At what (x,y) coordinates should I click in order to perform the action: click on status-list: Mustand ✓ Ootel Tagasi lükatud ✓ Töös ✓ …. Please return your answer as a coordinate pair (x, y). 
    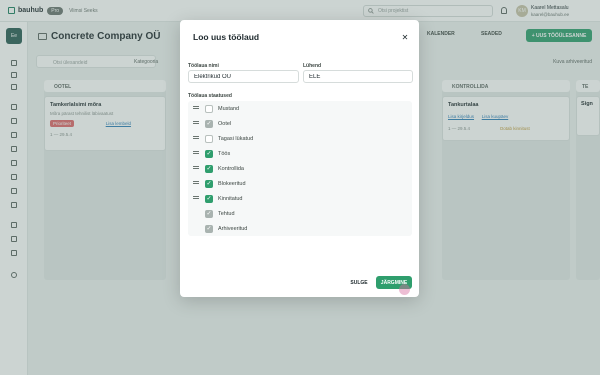
    Looking at the image, I should click on (300, 168).